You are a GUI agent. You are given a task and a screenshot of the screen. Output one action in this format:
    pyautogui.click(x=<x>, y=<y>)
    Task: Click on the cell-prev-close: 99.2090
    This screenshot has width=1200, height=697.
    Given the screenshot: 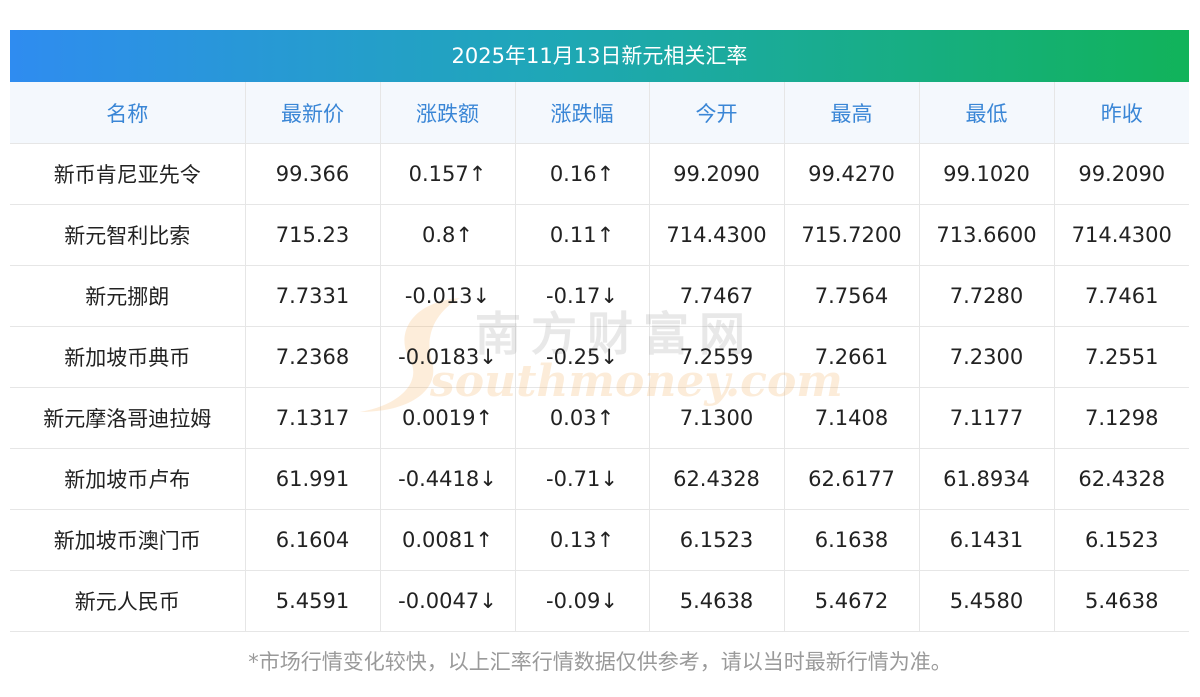 What is the action you would take?
    pyautogui.click(x=1121, y=174)
    